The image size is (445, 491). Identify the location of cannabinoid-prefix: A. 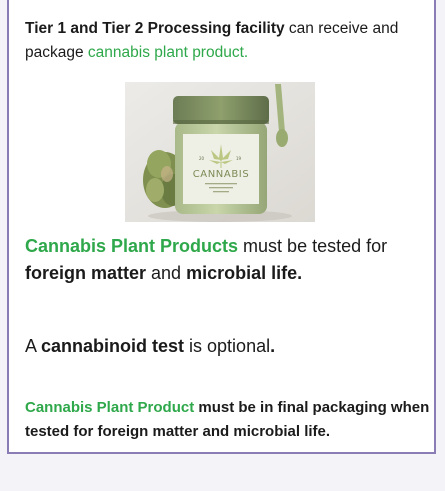
(33, 346).